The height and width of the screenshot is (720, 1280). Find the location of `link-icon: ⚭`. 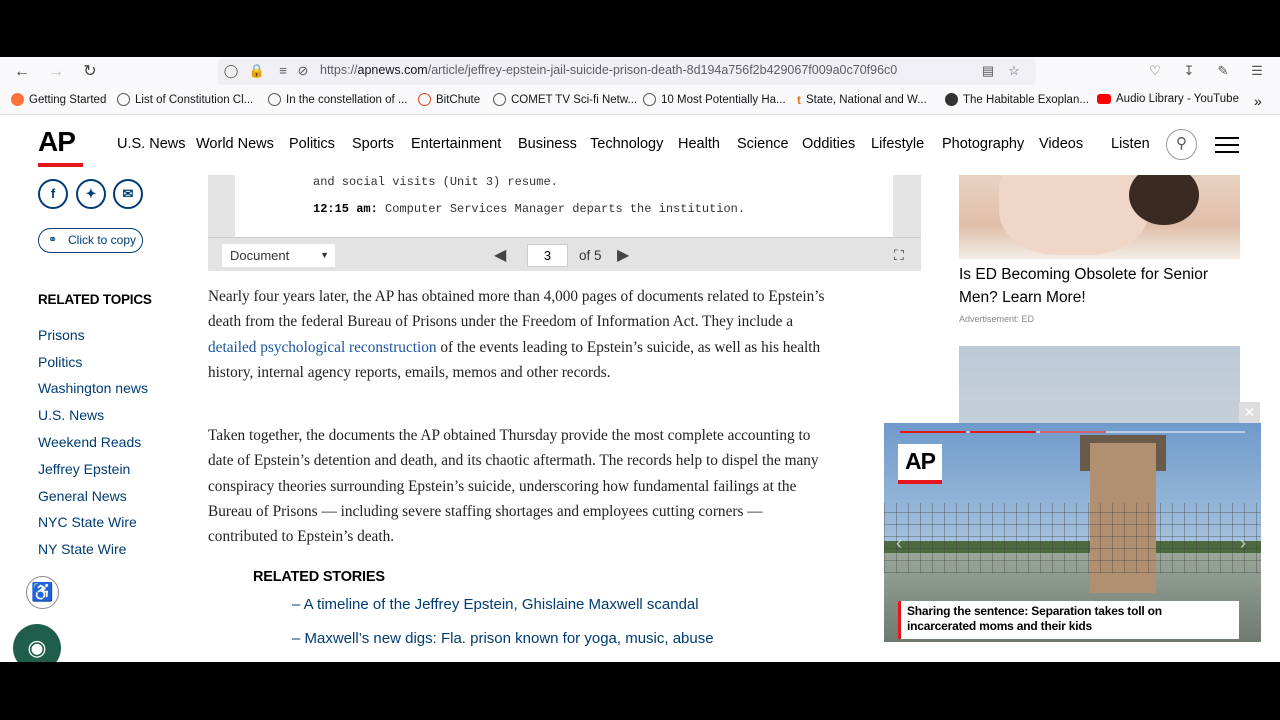

link-icon: ⚭ is located at coordinates (53, 240).